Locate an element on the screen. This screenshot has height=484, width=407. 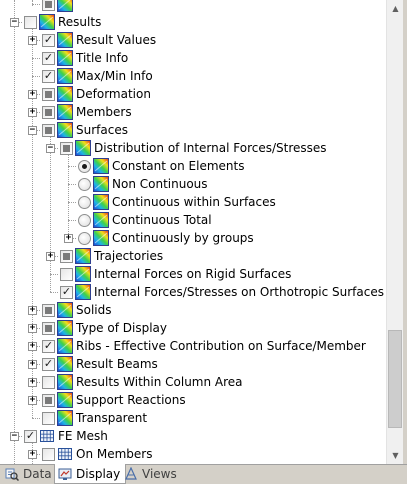
tree-node: + Deformation is located at coordinates (193, 94).